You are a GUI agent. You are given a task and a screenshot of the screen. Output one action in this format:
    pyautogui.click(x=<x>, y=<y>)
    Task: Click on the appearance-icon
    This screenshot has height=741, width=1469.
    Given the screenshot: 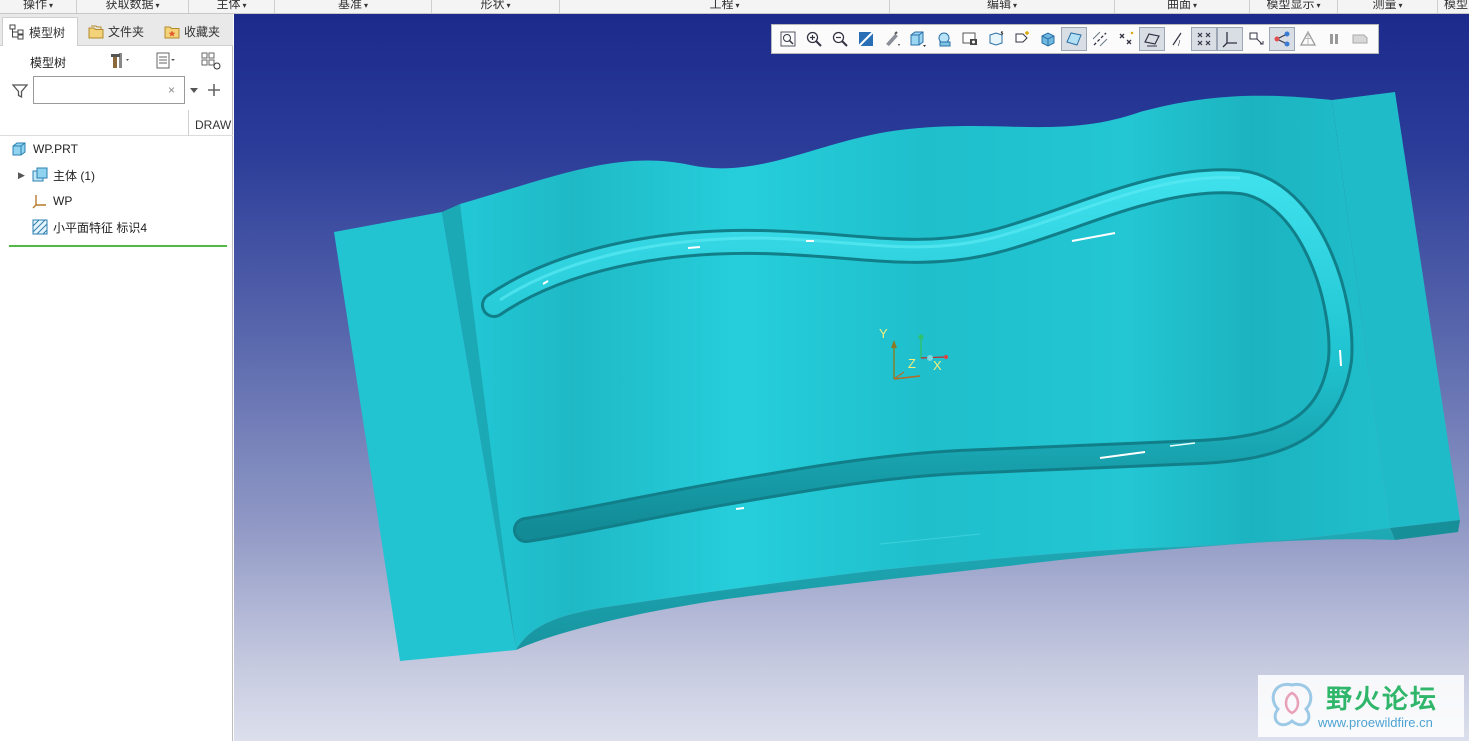 What is the action you would take?
    pyautogui.click(x=1048, y=39)
    